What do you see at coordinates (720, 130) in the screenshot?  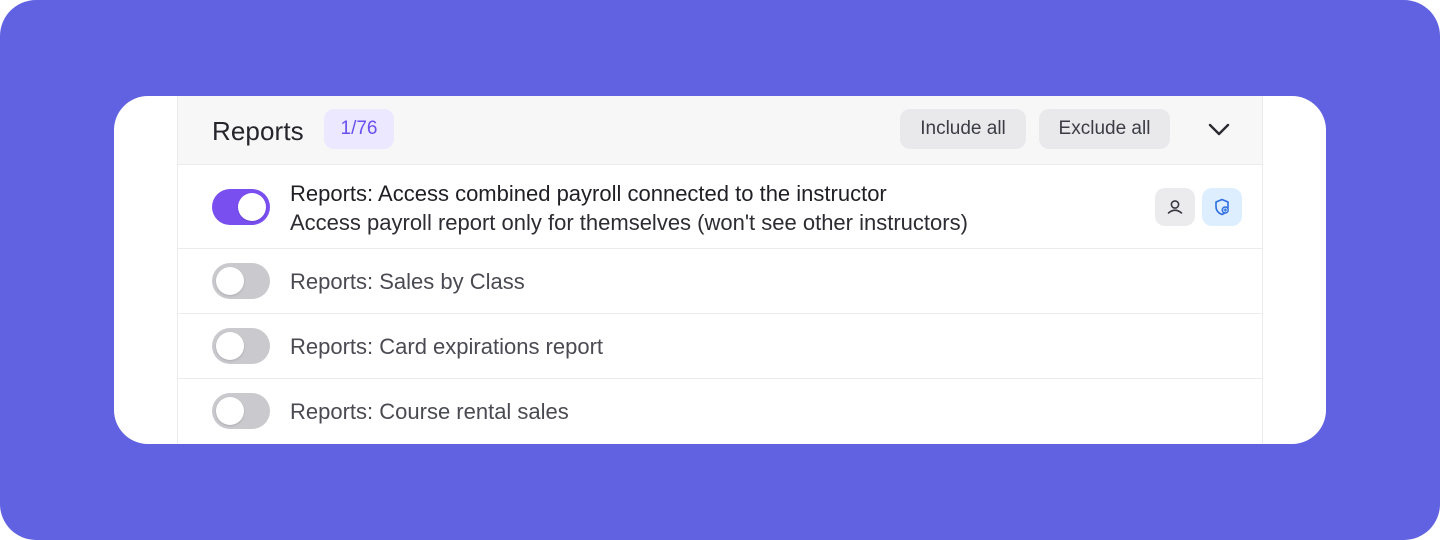 I see `section-header: Reports 1/76 Include all Exclude all` at bounding box center [720, 130].